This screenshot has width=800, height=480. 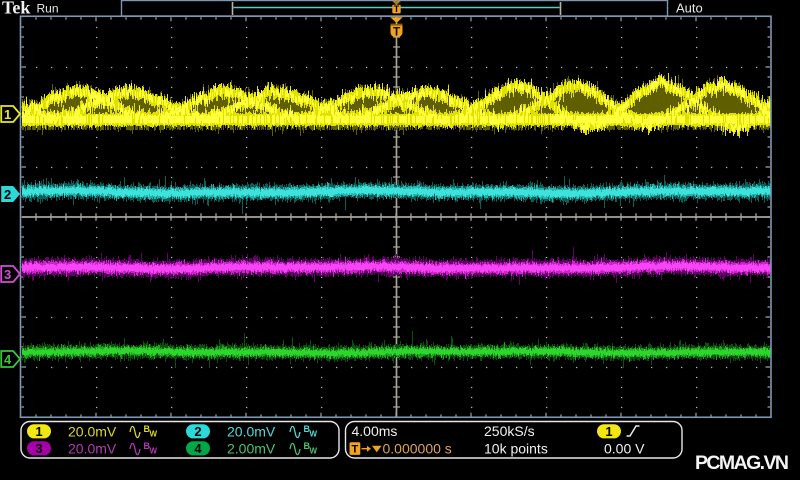 I want to click on svg-text: 10k points, so click(x=516, y=448).